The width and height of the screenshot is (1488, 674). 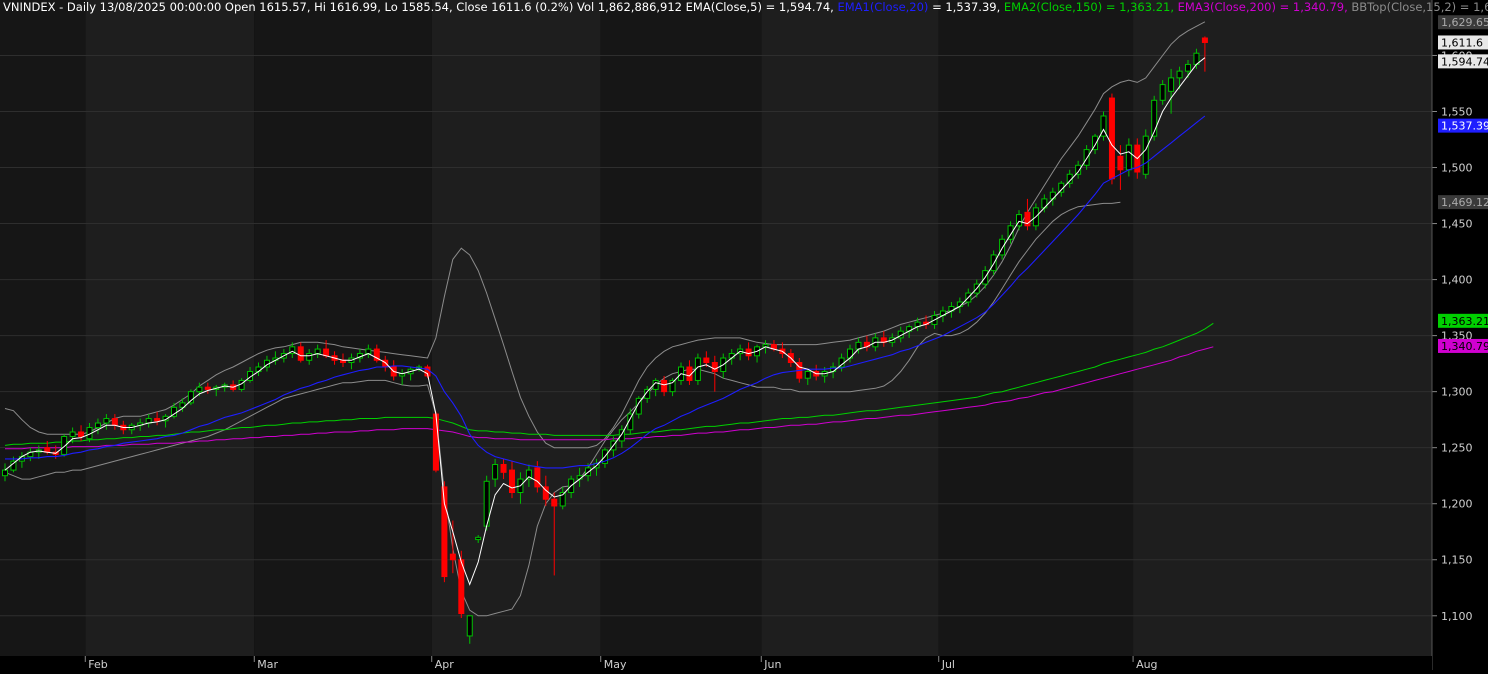 What do you see at coordinates (1457, 392) in the screenshot?
I see `y-tick-label: 1,300` at bounding box center [1457, 392].